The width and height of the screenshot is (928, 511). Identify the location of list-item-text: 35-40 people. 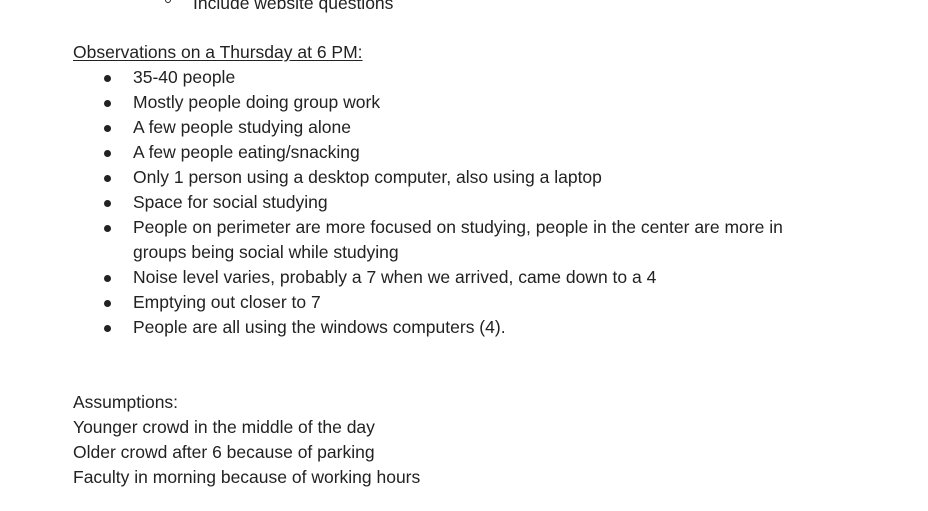
(184, 77).